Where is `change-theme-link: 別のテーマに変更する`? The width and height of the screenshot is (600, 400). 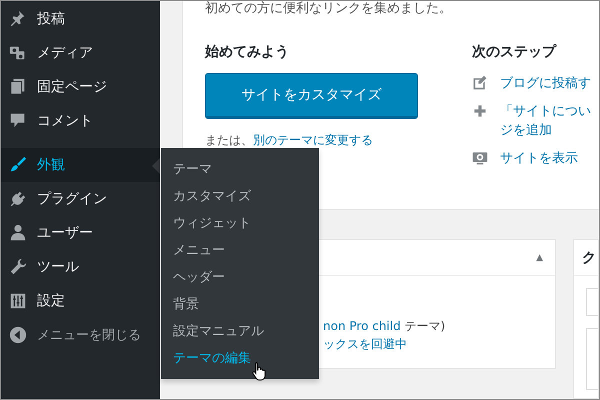
change-theme-link: 別のテーマに変更する is located at coordinates (313, 140).